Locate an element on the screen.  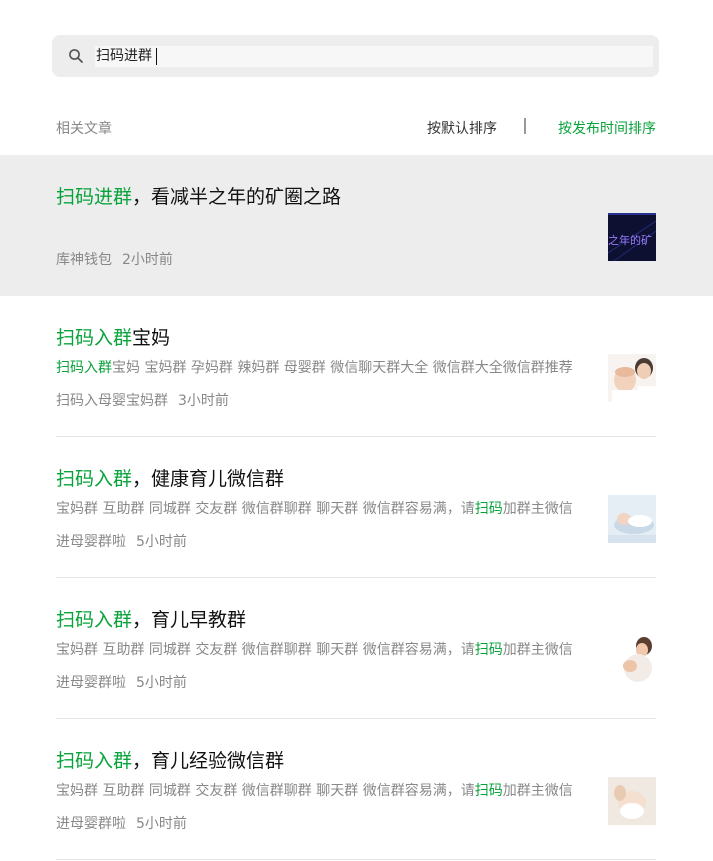
divider is located at coordinates (356, 859).